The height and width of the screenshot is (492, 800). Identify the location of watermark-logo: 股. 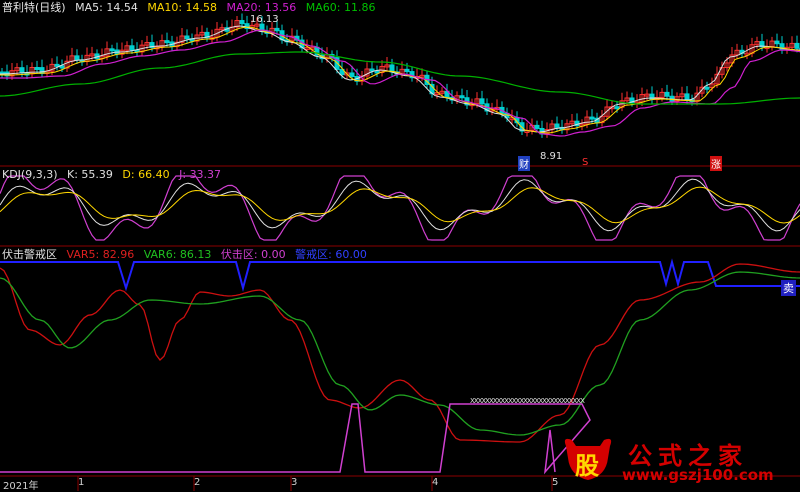
(588, 459).